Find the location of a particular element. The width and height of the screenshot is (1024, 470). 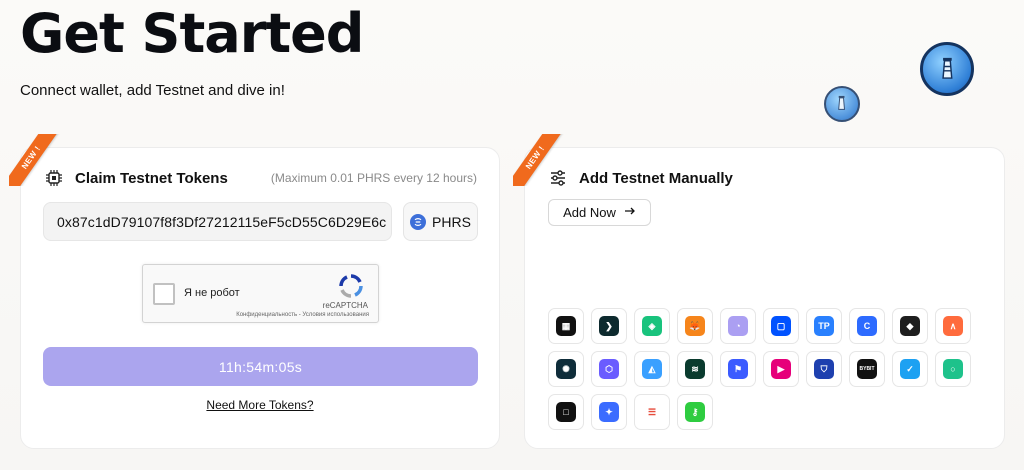

add-now-label: Add Now is located at coordinates (589, 212).